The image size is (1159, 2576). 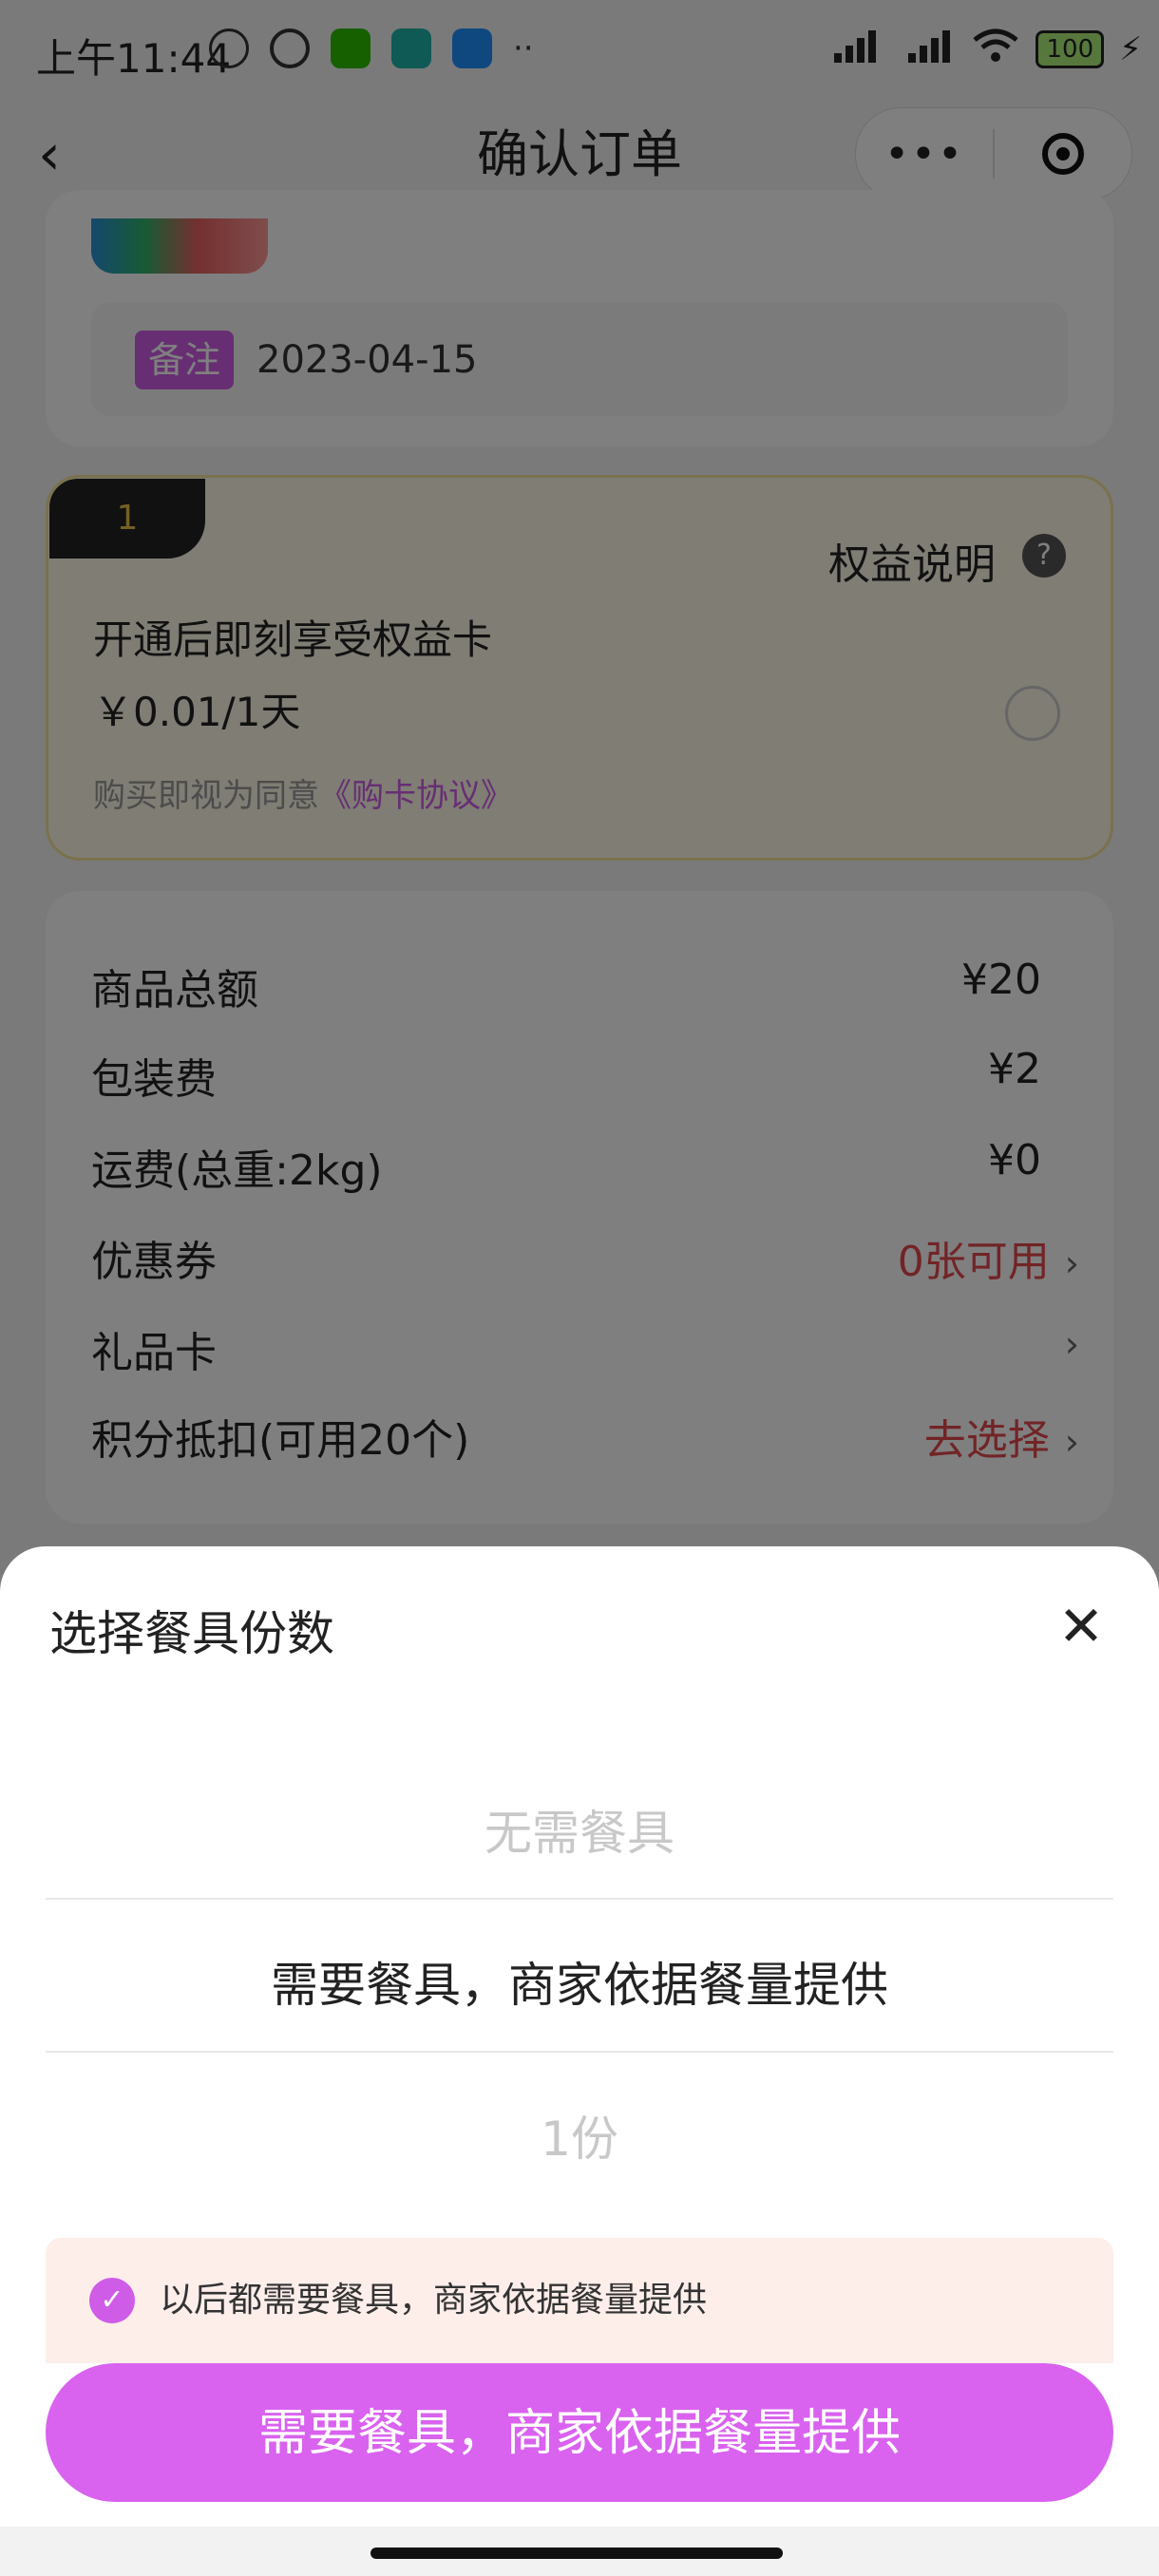 I want to click on option-no-tableware: 无需餐具, so click(x=579, y=1829).